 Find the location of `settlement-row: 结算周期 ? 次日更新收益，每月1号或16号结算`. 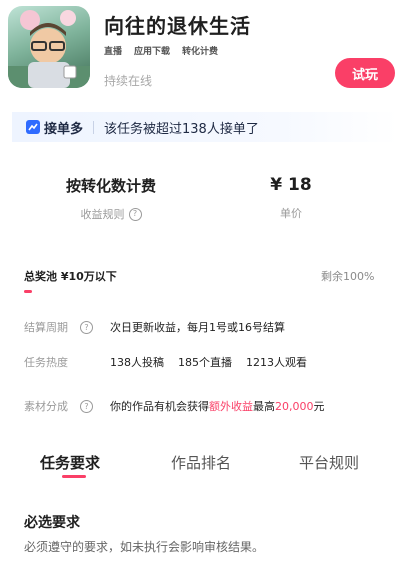

settlement-row: 结算周期 ? 次日更新收益，每月1号或16号结算 is located at coordinates (154, 327).